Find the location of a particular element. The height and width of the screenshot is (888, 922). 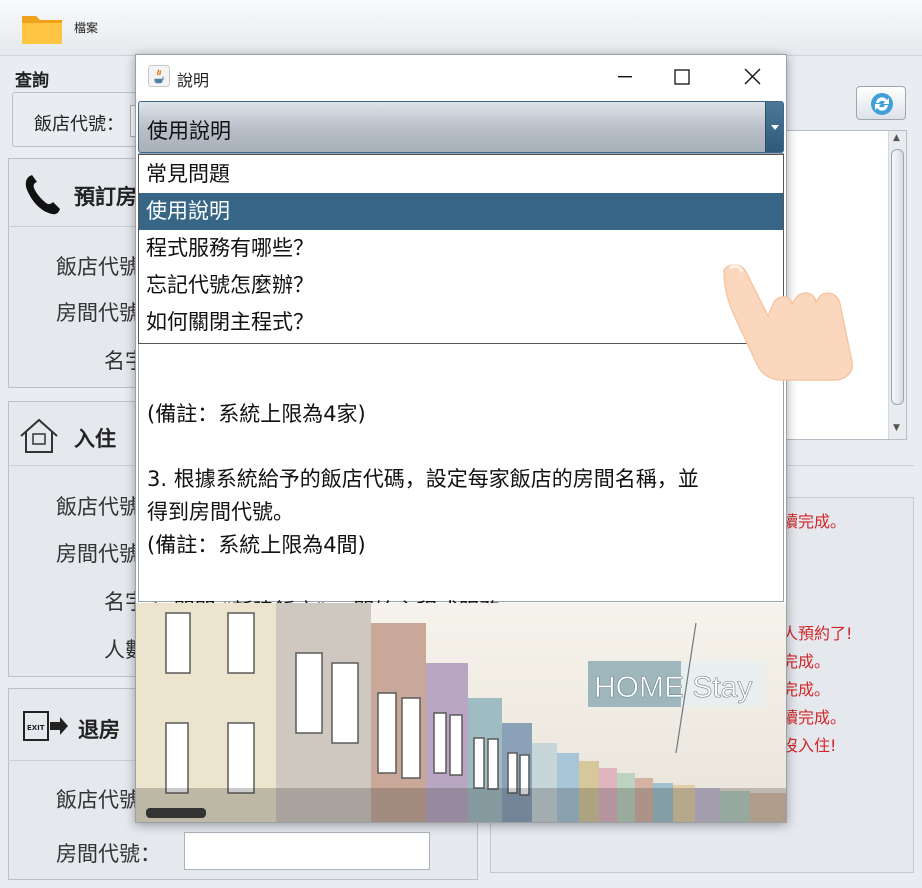

content-line: (備註：系統上限為4家) is located at coordinates (256, 414).